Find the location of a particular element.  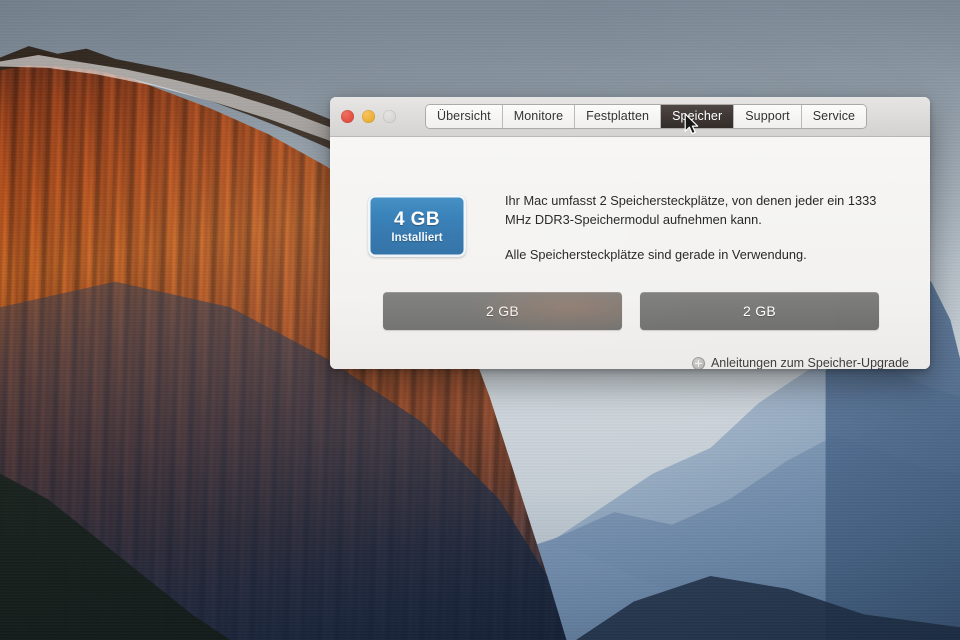

memory-slot-1: 2 GB is located at coordinates (502, 311).